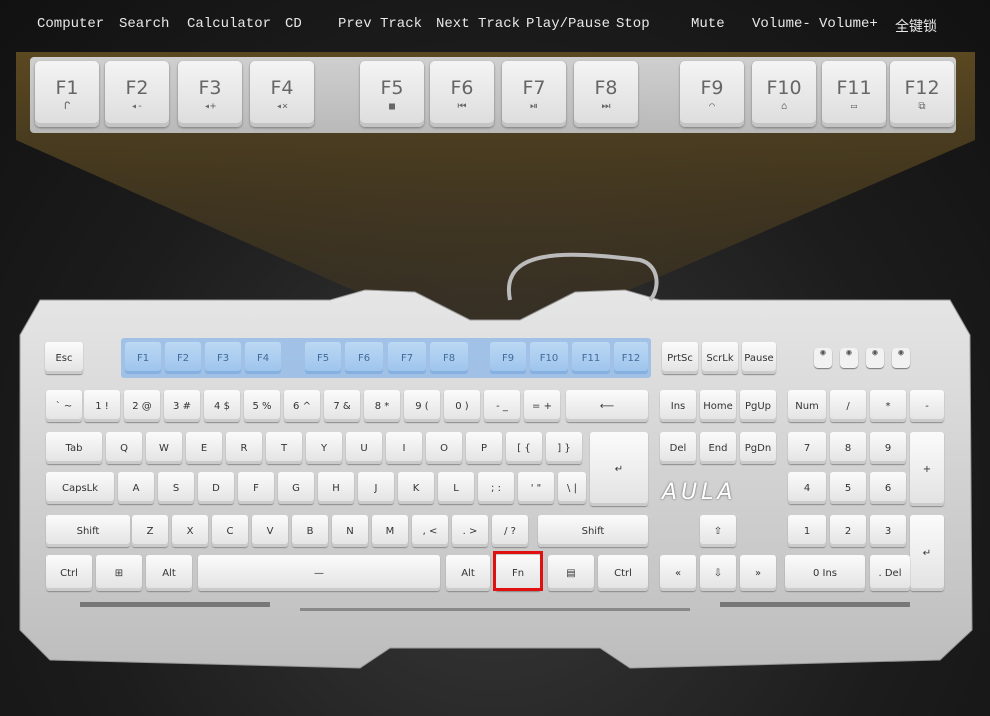 This screenshot has width=990, height=716. I want to click on key-n: N, so click(350, 531).